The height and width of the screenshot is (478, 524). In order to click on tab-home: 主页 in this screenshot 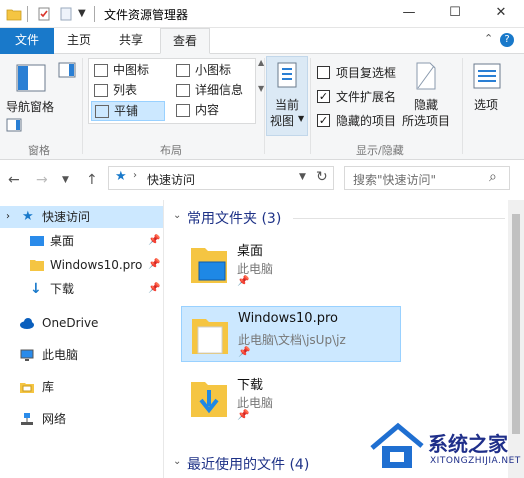, I will do `click(79, 41)`.